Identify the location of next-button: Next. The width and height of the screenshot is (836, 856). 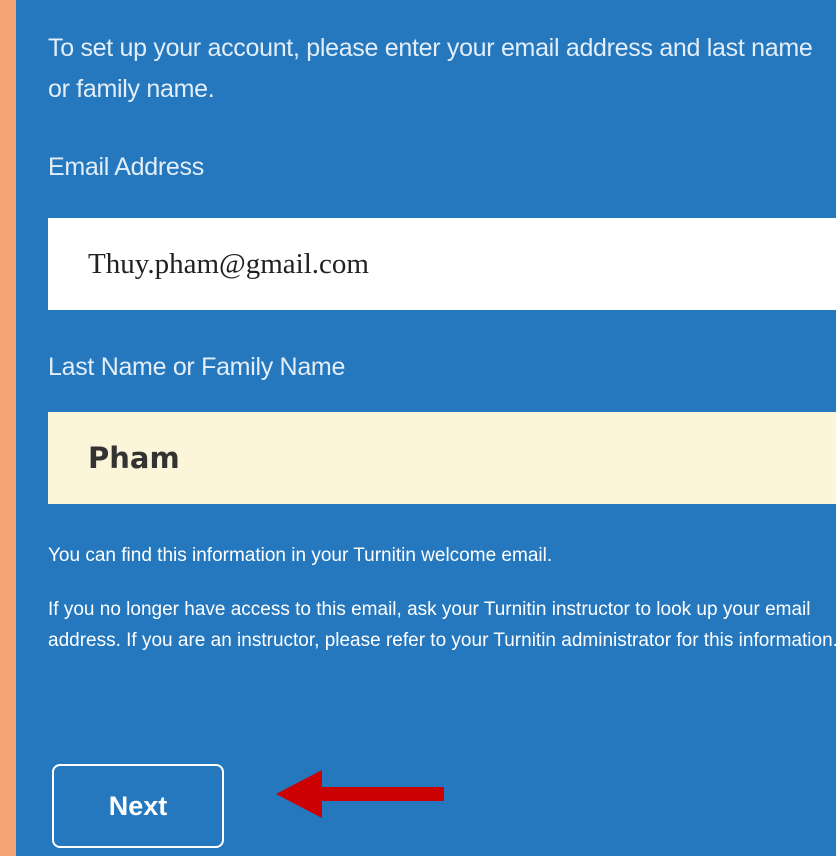
(138, 806).